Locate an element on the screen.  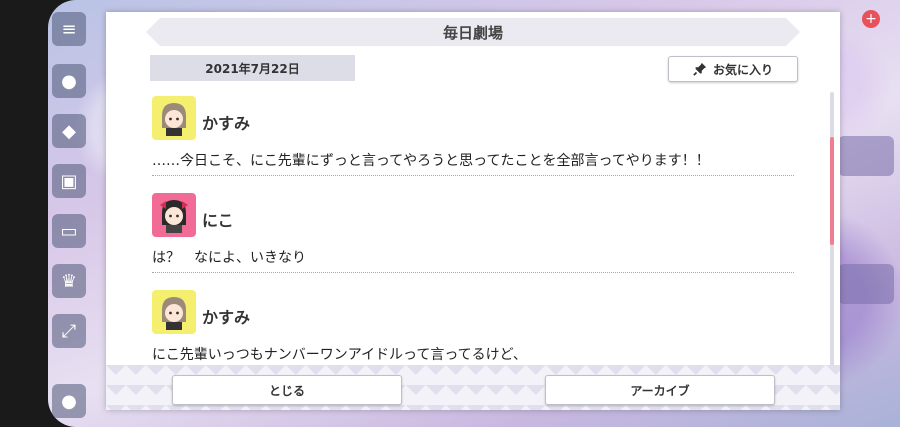
close-button: とじる is located at coordinates (287, 390).